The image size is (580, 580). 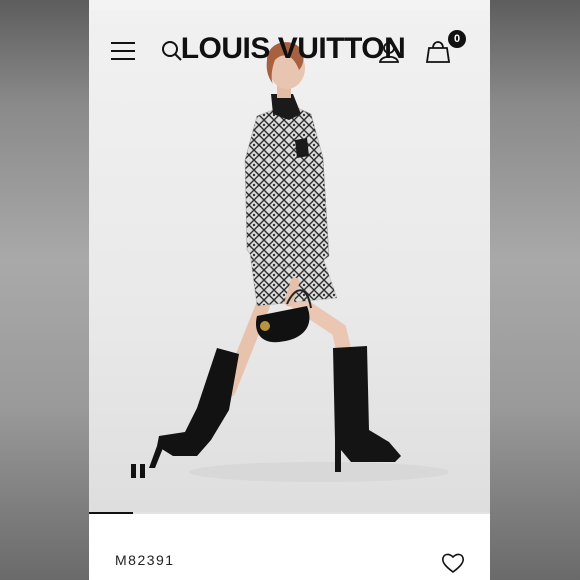 What do you see at coordinates (289, 52) in the screenshot?
I see `site-header: LOUIS VUITTON 0` at bounding box center [289, 52].